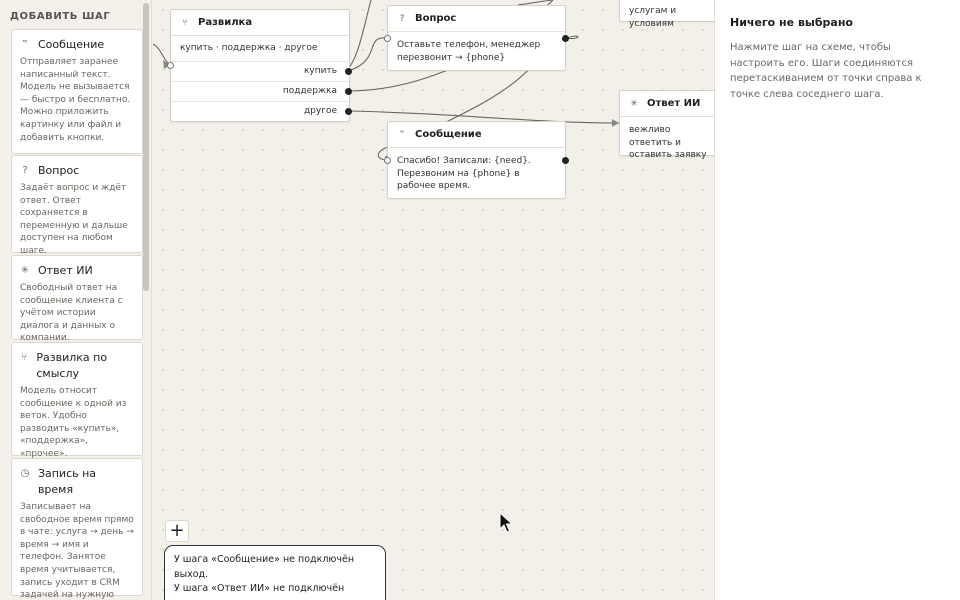  I want to click on node-title: Развилка, so click(225, 22).